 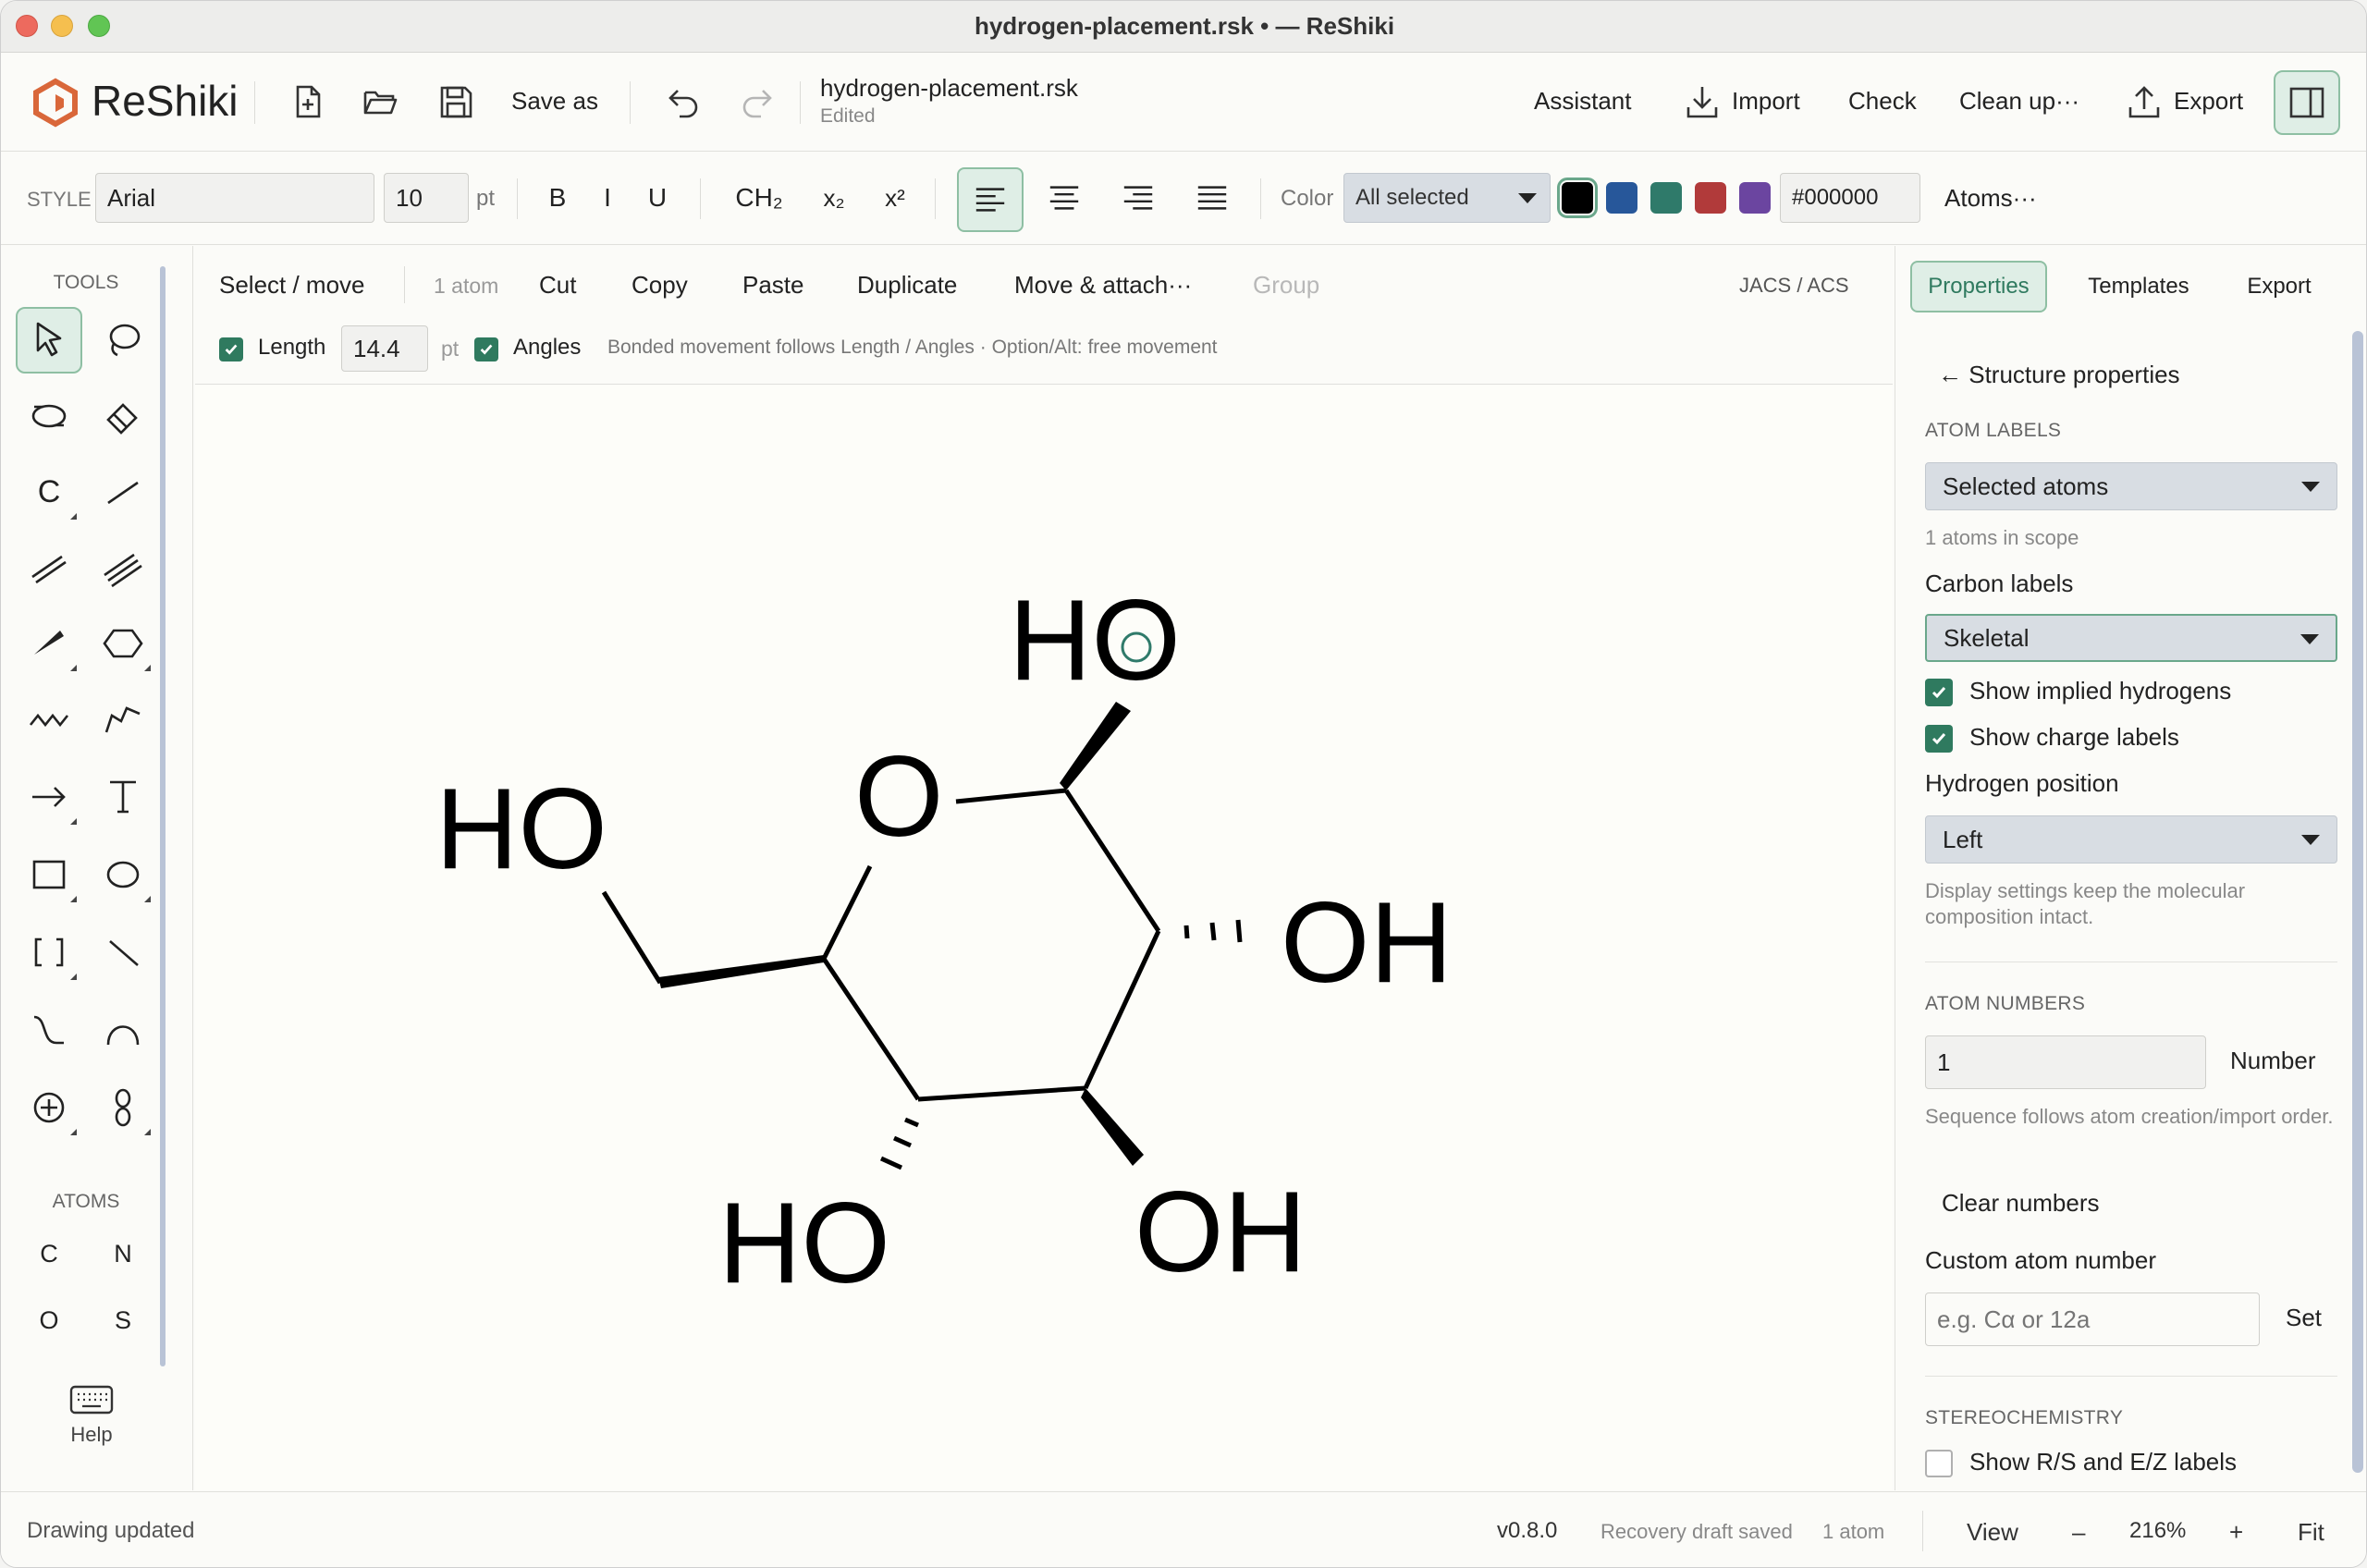 I want to click on clear-numbers-button: Clear numbers, so click(x=2021, y=1204).